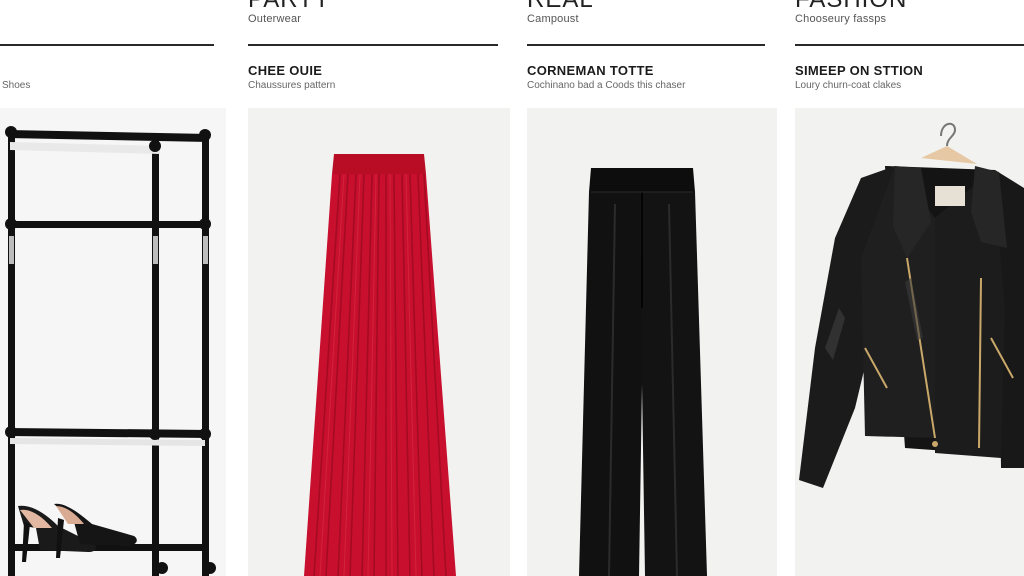  What do you see at coordinates (643, 372) in the screenshot?
I see `trousers-icon` at bounding box center [643, 372].